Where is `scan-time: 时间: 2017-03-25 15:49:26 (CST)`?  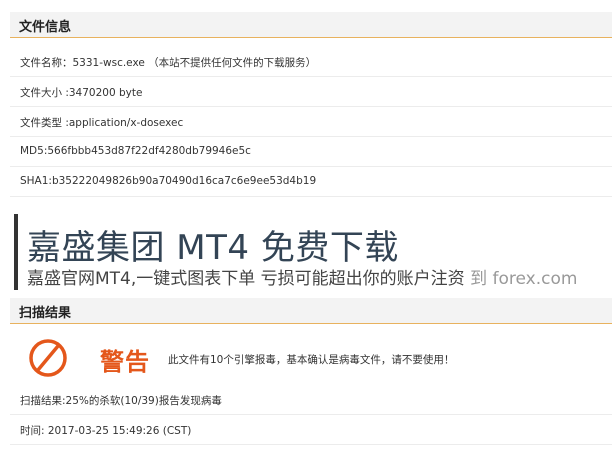 scan-time: 时间: 2017-03-25 15:49:26 (CST) is located at coordinates (106, 431).